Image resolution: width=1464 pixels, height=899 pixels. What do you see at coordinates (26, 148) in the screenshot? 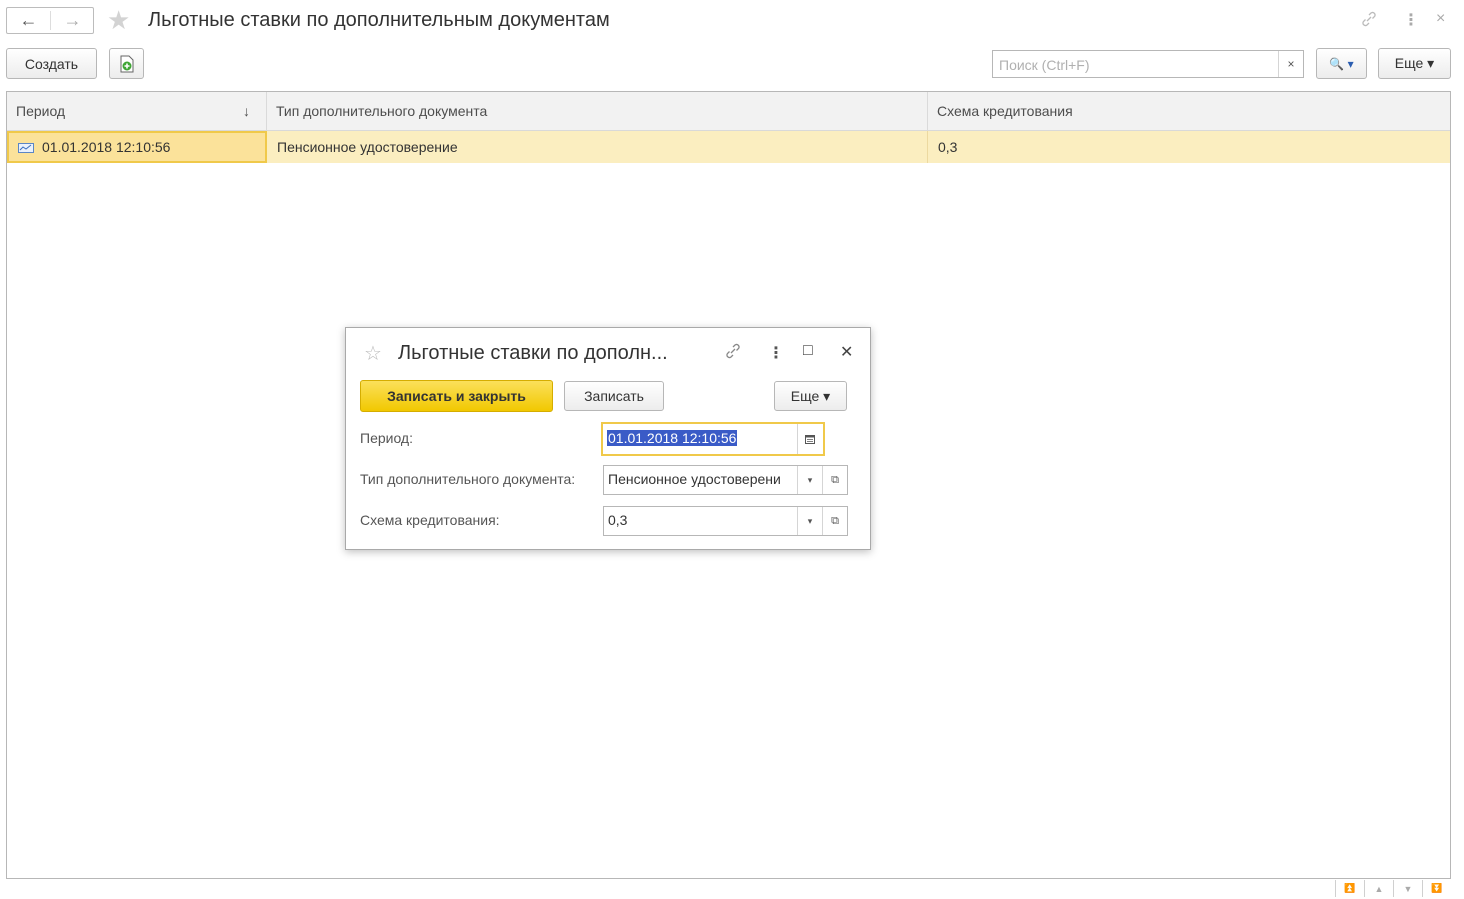
I see `record-icon` at bounding box center [26, 148].